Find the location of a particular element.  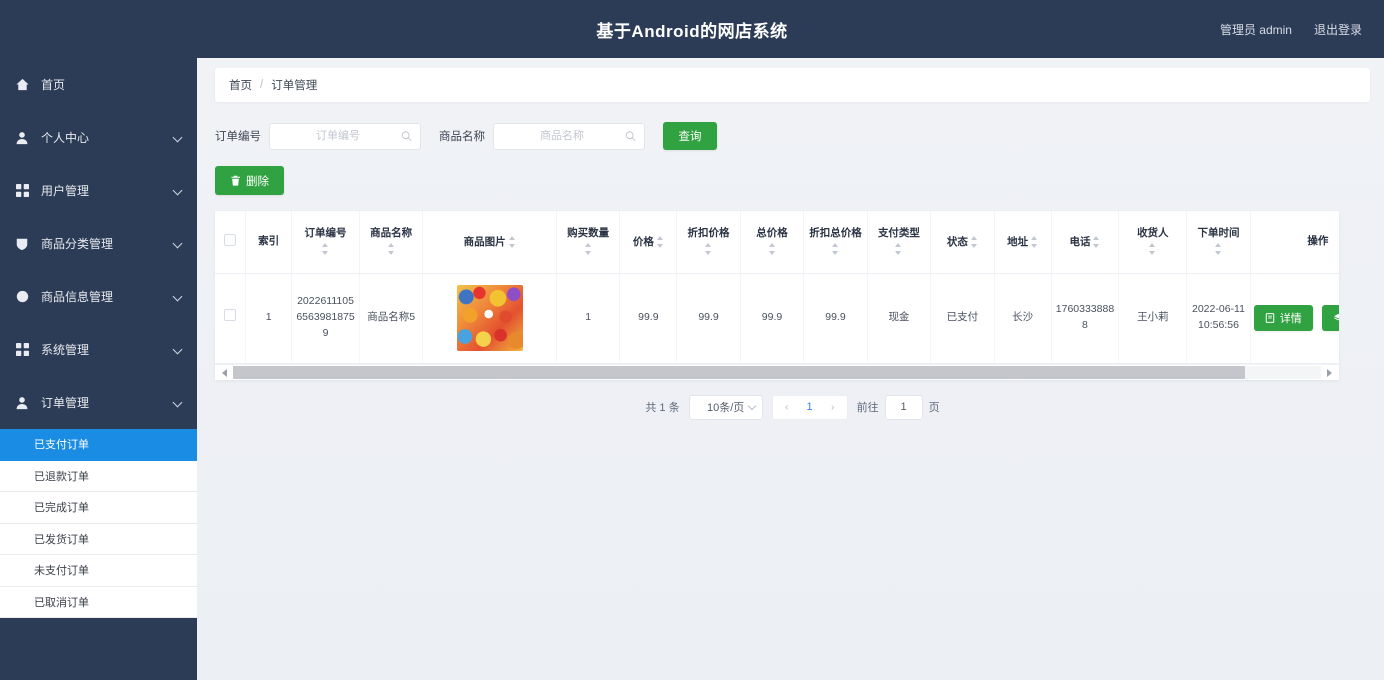

detail-button: 详情 is located at coordinates (1283, 318).